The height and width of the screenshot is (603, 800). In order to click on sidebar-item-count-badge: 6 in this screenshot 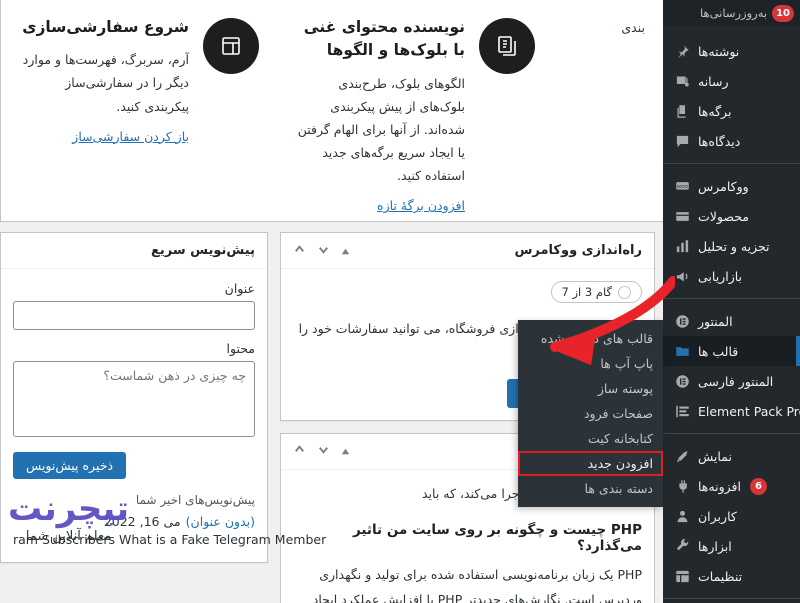, I will do `click(758, 486)`.